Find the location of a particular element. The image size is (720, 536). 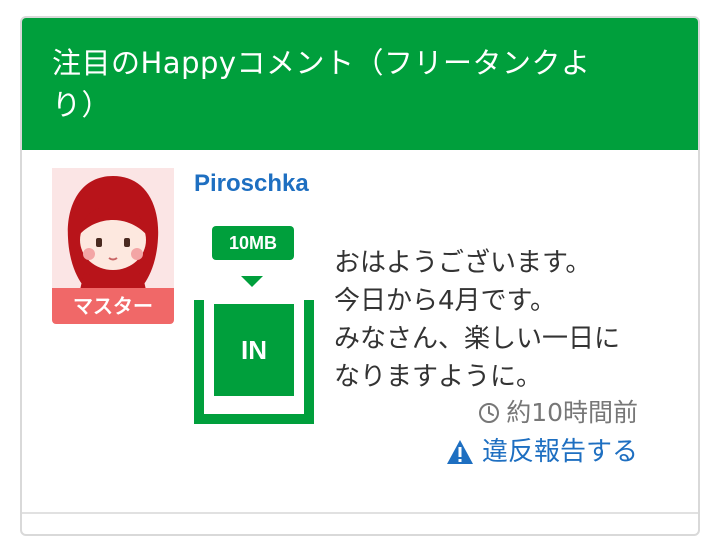

post-timestamp: 約10時間前 is located at coordinates (558, 413).